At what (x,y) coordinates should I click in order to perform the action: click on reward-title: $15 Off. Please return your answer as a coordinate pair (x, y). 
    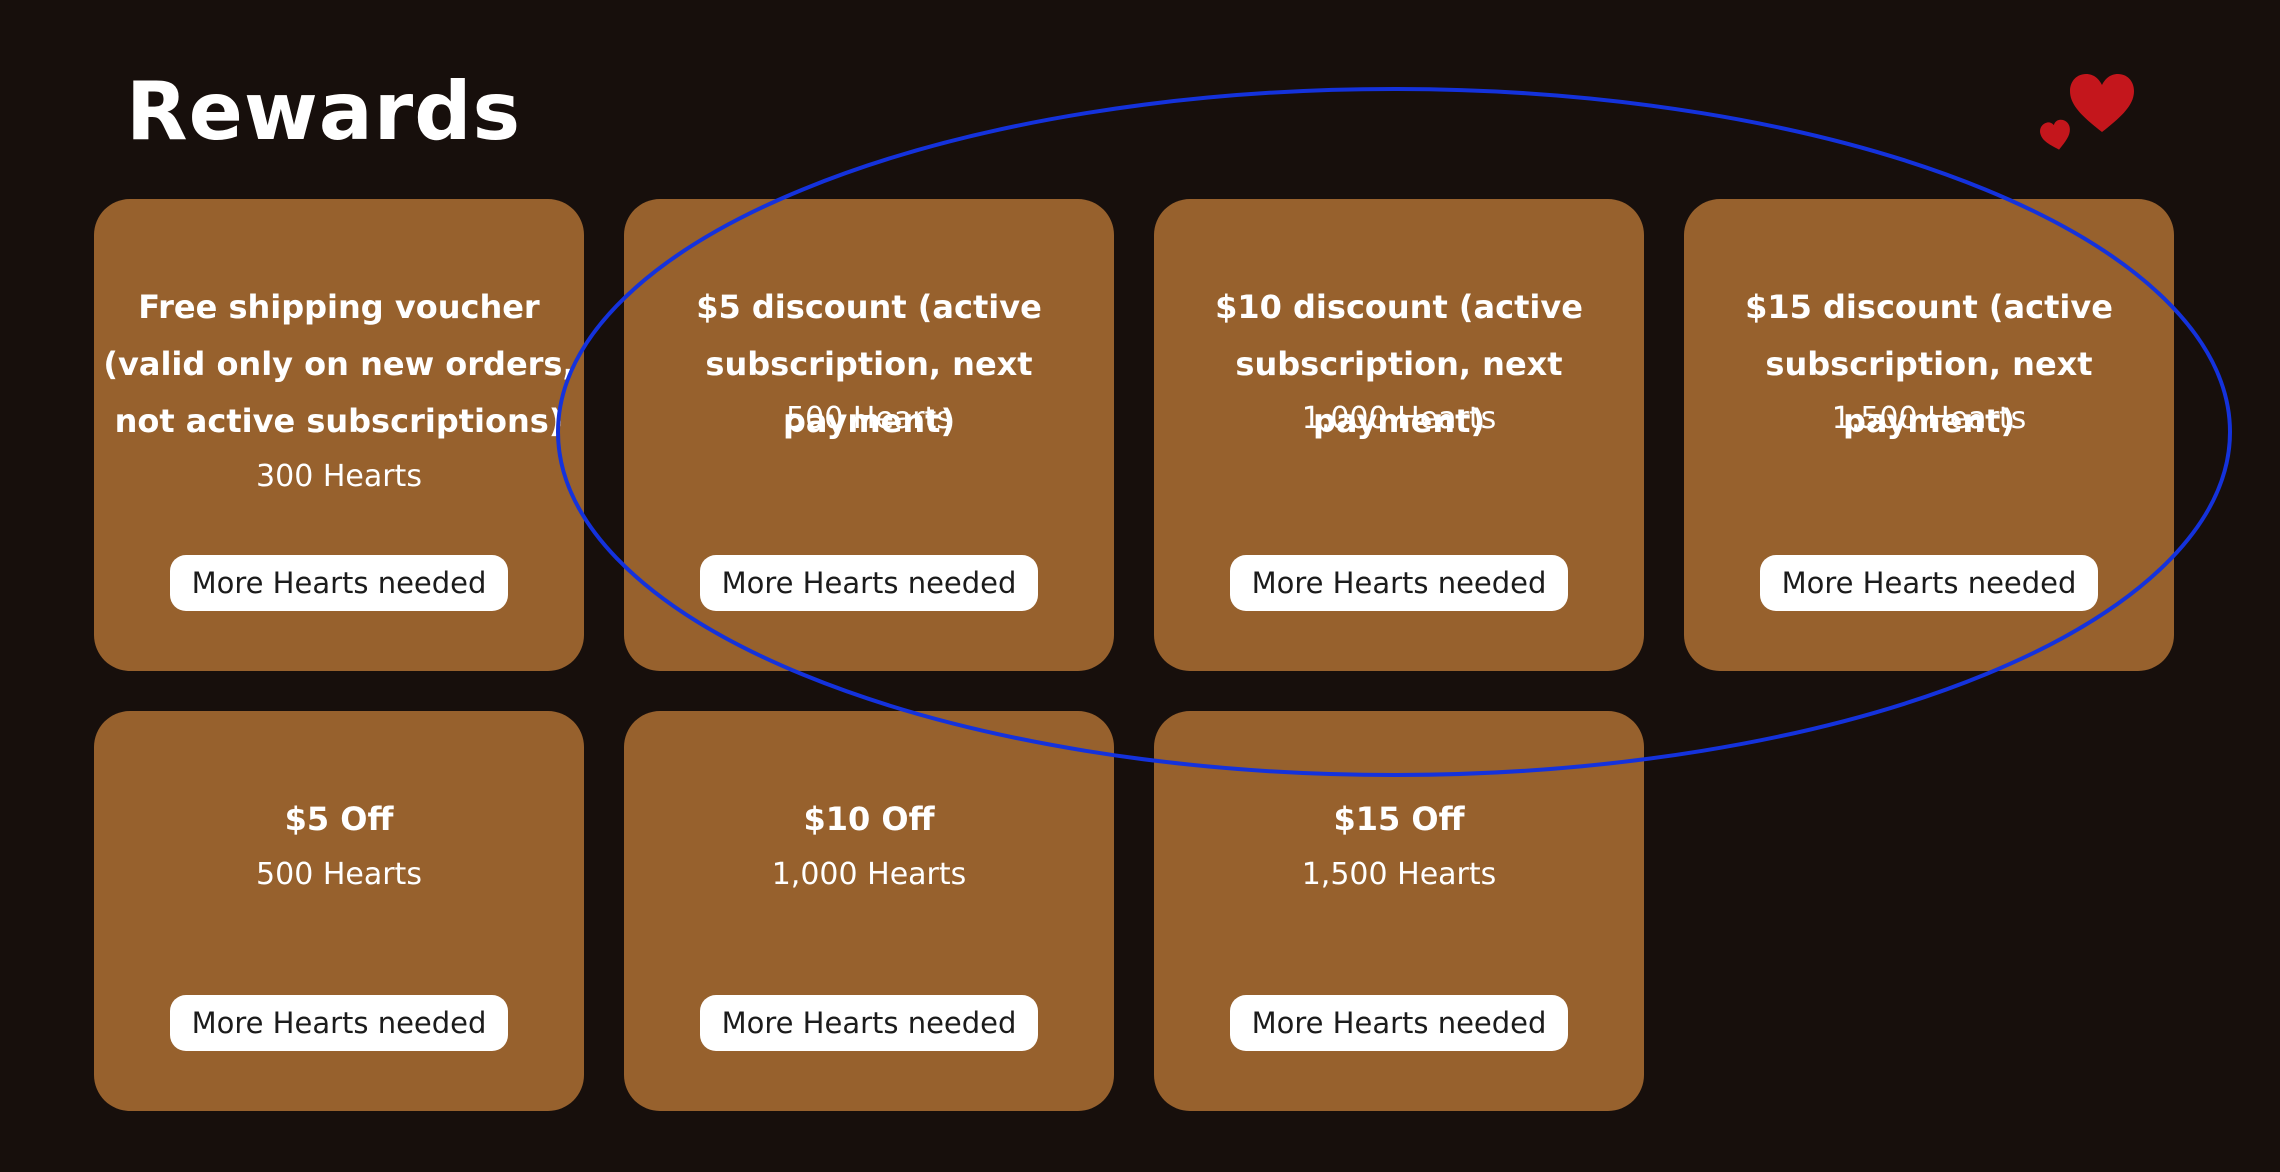
    Looking at the image, I should click on (1399, 819).